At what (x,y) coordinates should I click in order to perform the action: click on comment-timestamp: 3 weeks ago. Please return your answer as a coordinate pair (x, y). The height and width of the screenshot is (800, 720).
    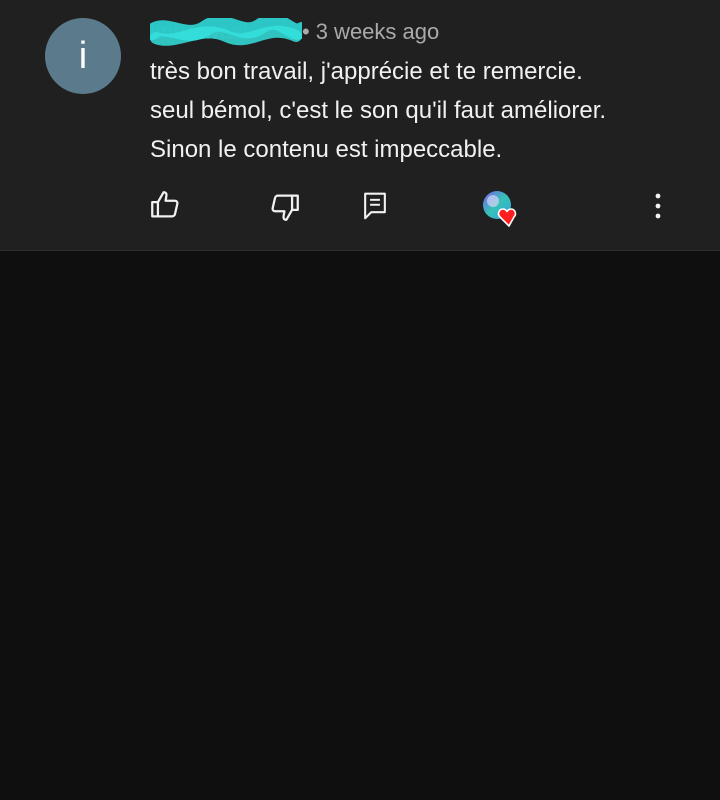
    Looking at the image, I should click on (377, 31).